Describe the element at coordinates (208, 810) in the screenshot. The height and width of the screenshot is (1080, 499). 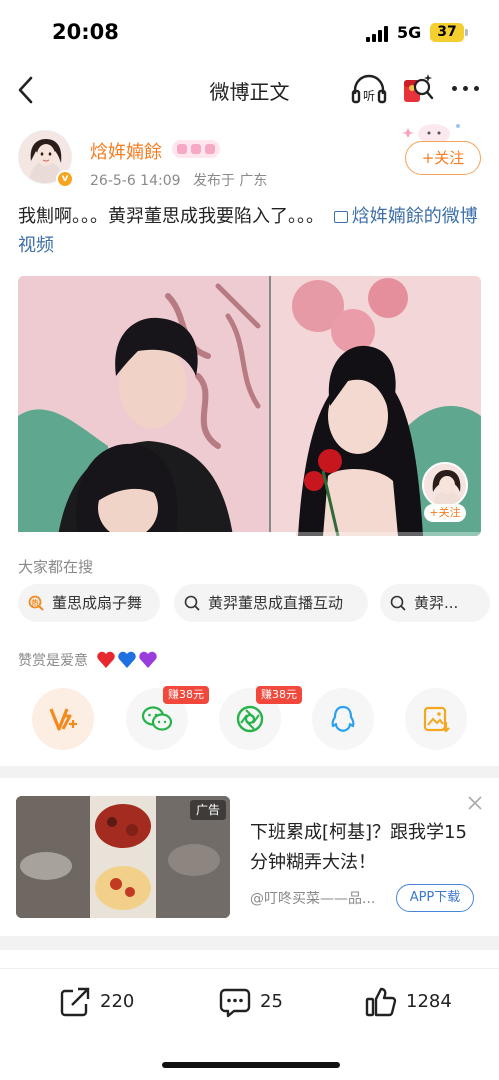
I see `ad-tag: 广告` at that location.